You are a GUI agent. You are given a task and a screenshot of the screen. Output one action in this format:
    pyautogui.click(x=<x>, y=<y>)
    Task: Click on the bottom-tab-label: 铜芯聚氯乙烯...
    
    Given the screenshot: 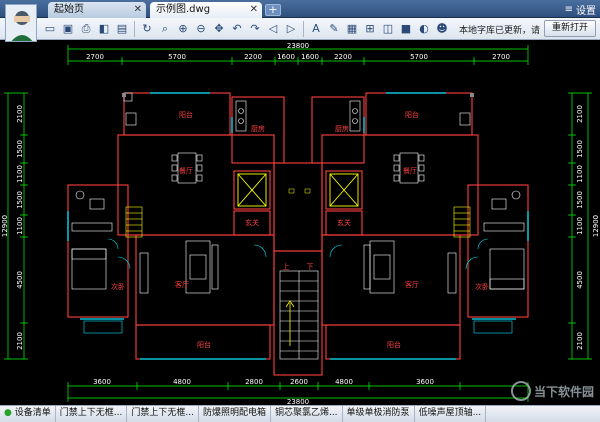 What is the action you would take?
    pyautogui.click(x=306, y=413)
    